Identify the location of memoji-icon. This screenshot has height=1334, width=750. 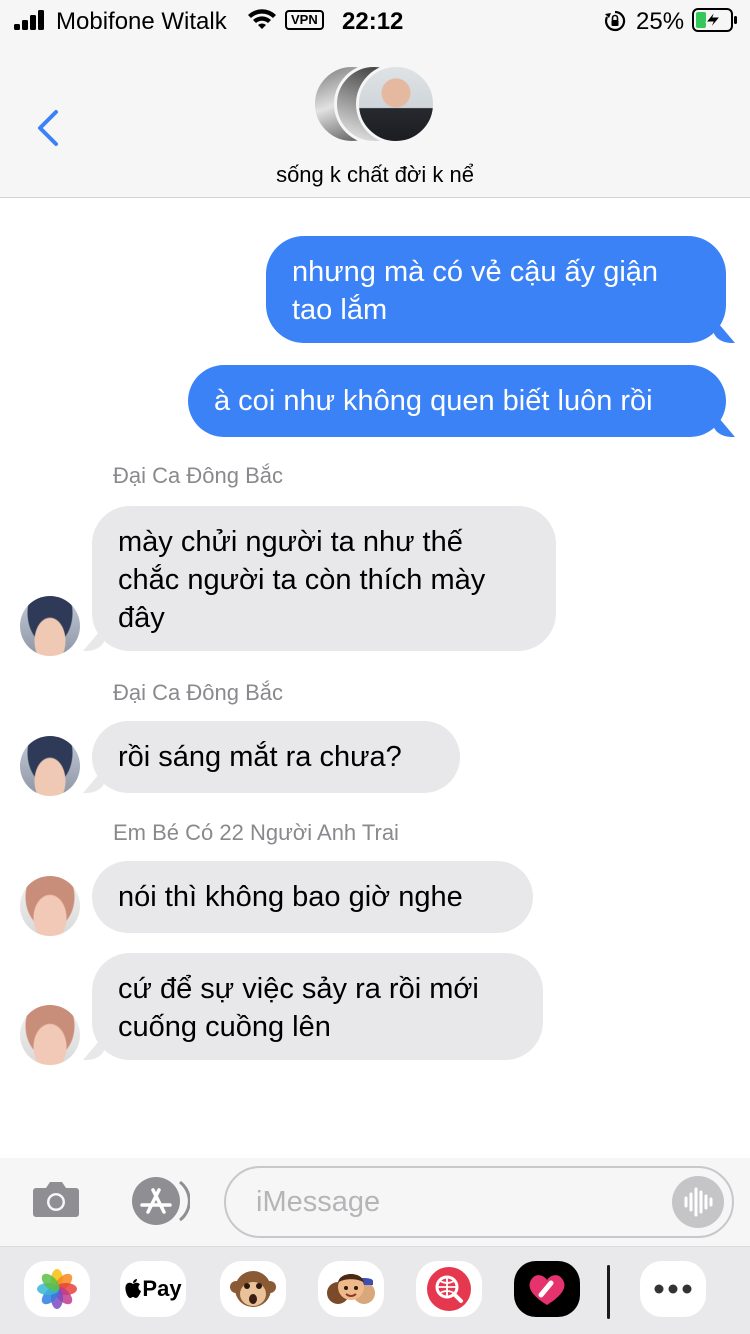
(351, 1289).